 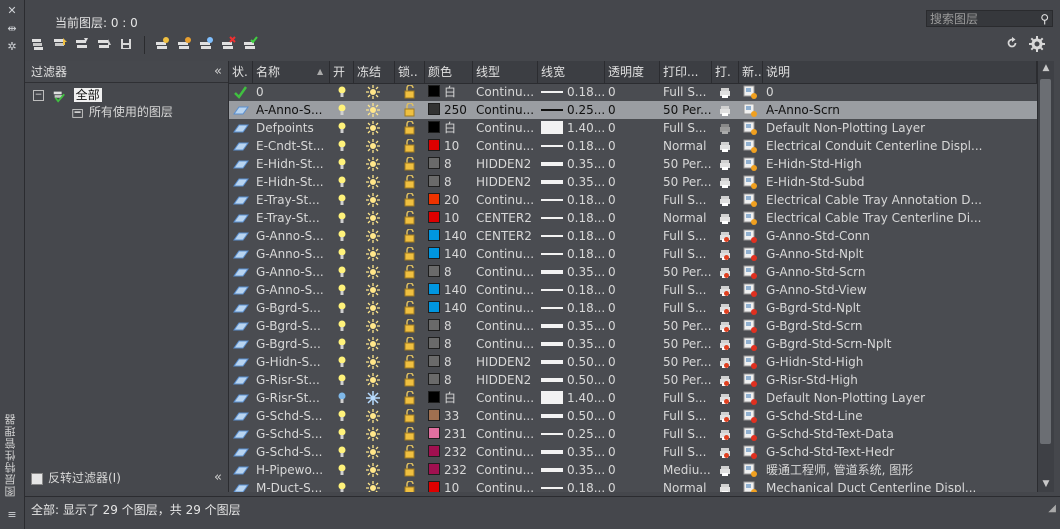 What do you see at coordinates (291, 128) in the screenshot?
I see `layer-name: Defpoints` at bounding box center [291, 128].